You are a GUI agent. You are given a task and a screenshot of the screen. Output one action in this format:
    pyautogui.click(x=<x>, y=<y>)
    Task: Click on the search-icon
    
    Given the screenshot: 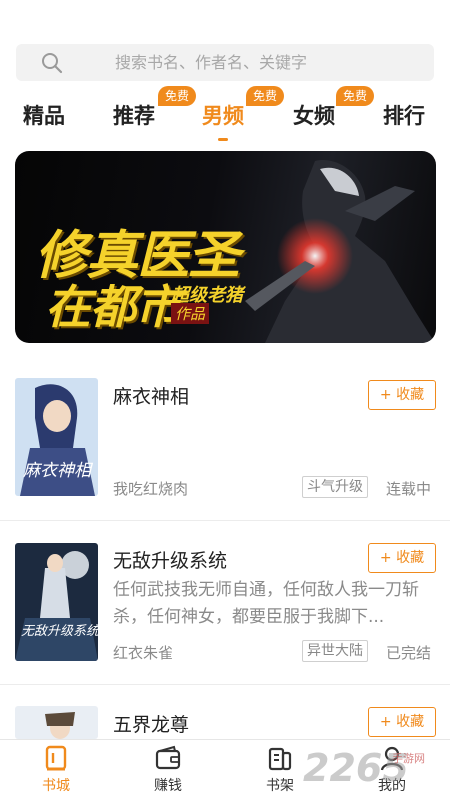 What is the action you would take?
    pyautogui.click(x=52, y=63)
    